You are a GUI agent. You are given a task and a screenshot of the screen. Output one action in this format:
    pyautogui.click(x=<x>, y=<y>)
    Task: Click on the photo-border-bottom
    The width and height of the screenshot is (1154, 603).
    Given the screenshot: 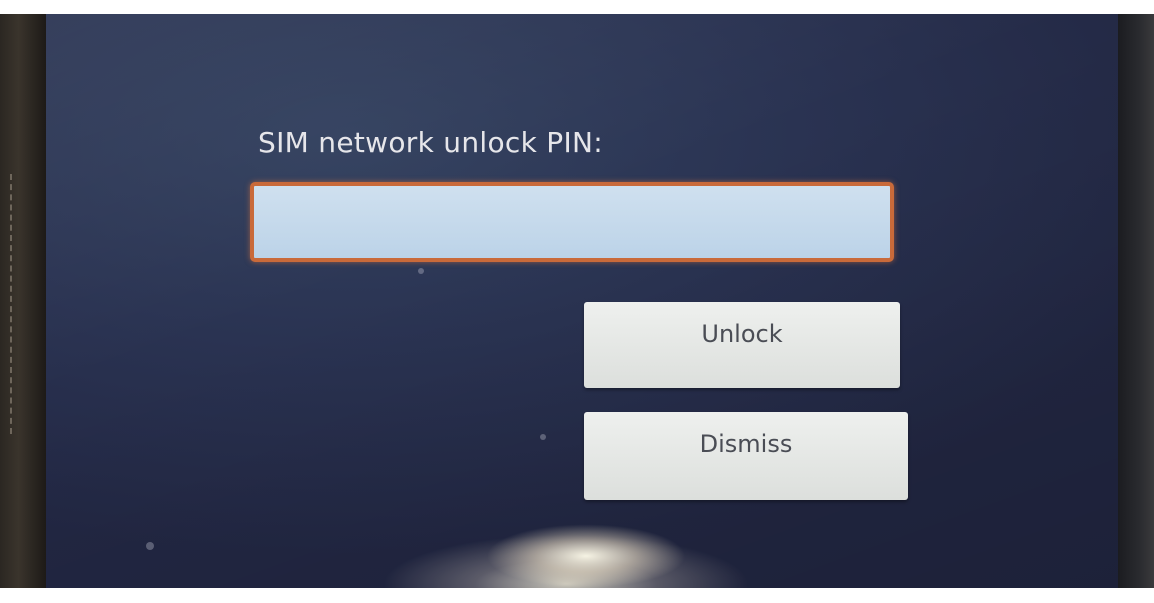 What is the action you would take?
    pyautogui.click(x=577, y=595)
    